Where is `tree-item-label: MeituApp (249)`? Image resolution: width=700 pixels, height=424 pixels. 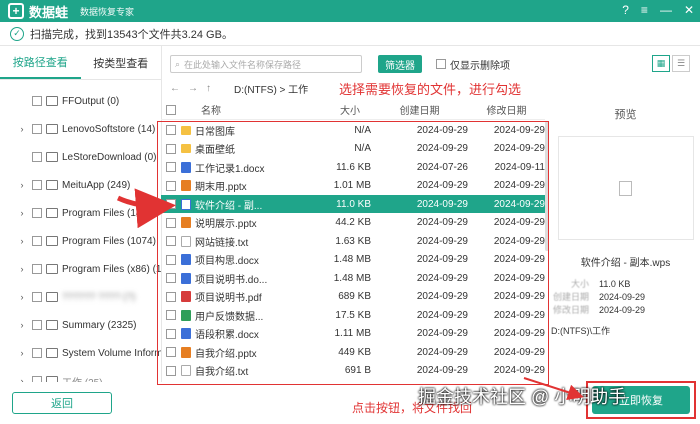 tree-item-label: MeituApp (249) is located at coordinates (96, 185).